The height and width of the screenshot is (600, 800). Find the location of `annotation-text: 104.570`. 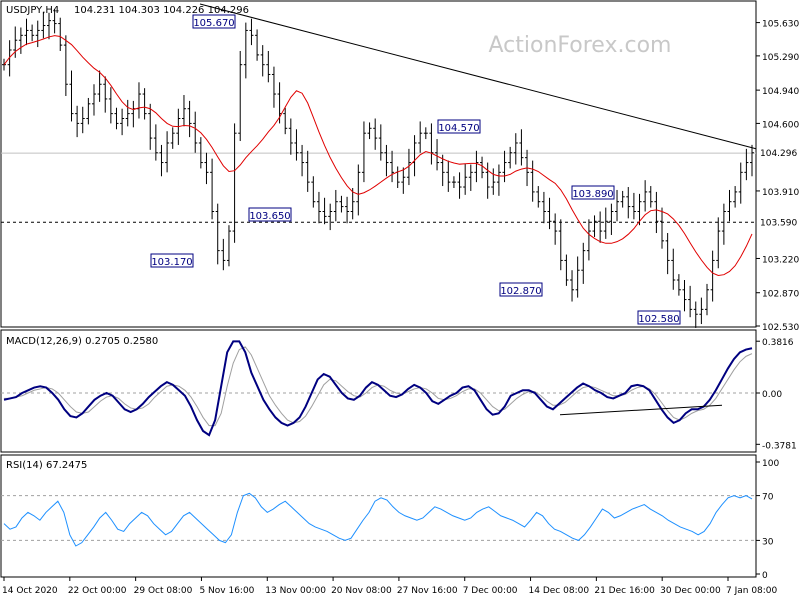

annotation-text: 104.570 is located at coordinates (458, 128).